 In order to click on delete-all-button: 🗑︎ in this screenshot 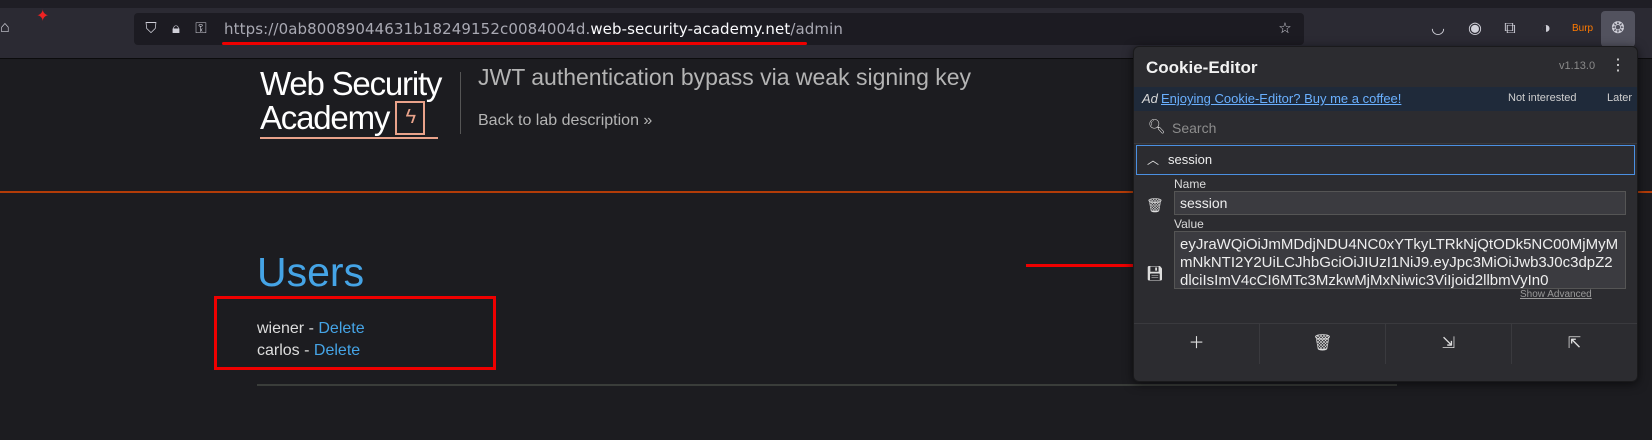, I will do `click(1323, 344)`.